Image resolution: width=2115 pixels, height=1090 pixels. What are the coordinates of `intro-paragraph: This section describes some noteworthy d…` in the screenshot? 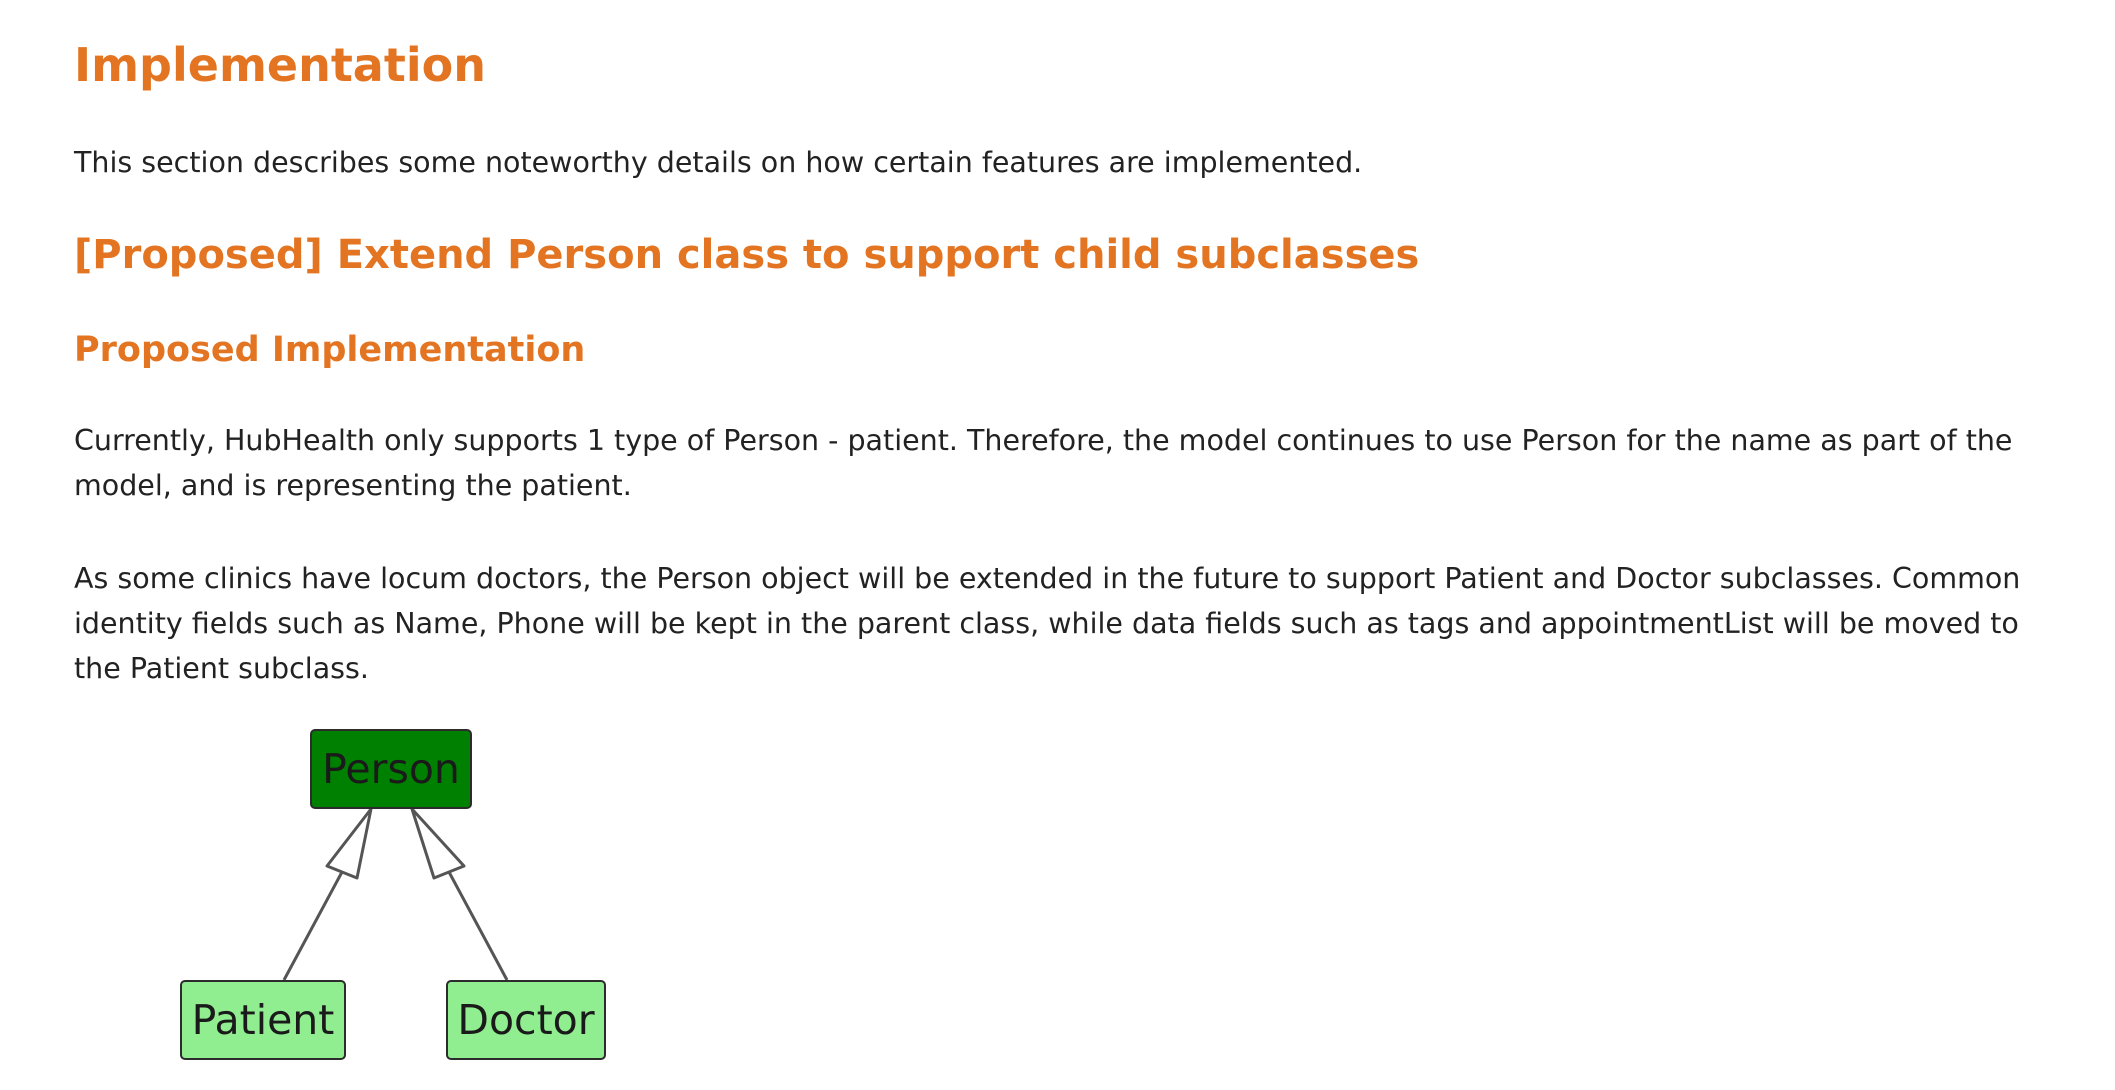 It's located at (718, 162).